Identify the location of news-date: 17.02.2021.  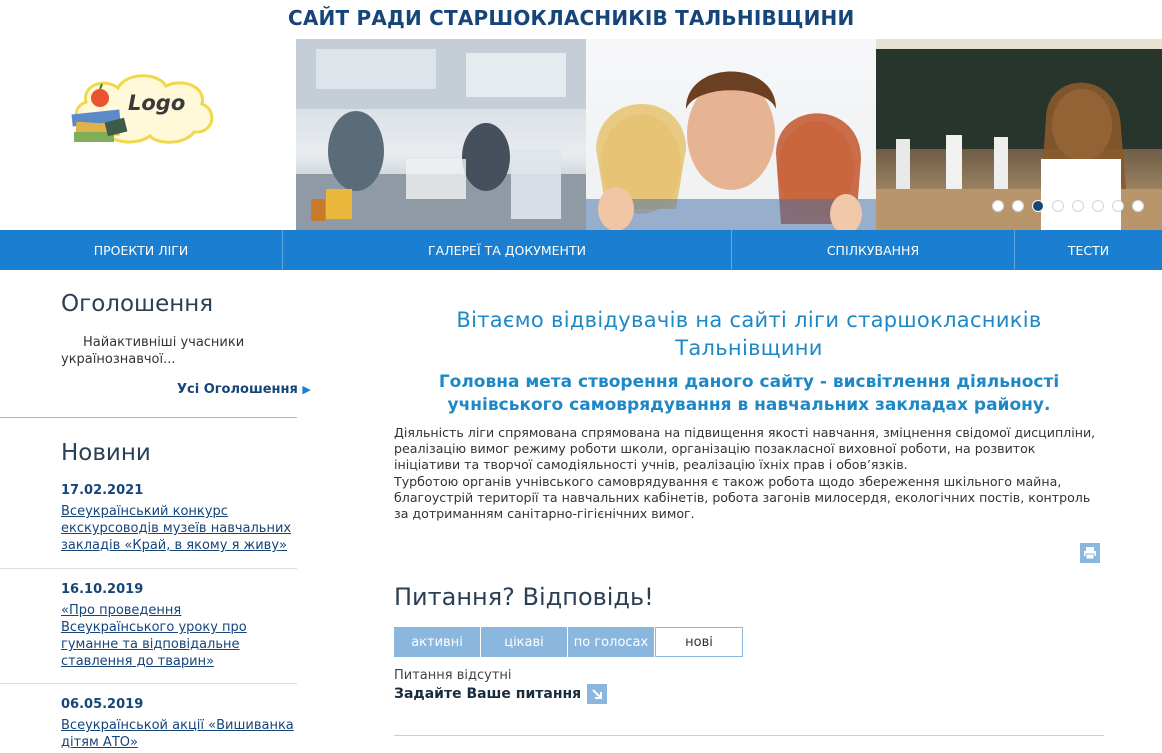
(102, 490).